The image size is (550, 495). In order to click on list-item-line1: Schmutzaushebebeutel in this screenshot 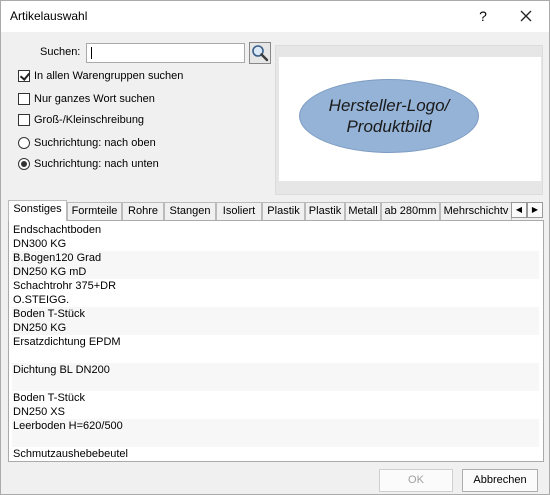, I will do `click(70, 453)`.